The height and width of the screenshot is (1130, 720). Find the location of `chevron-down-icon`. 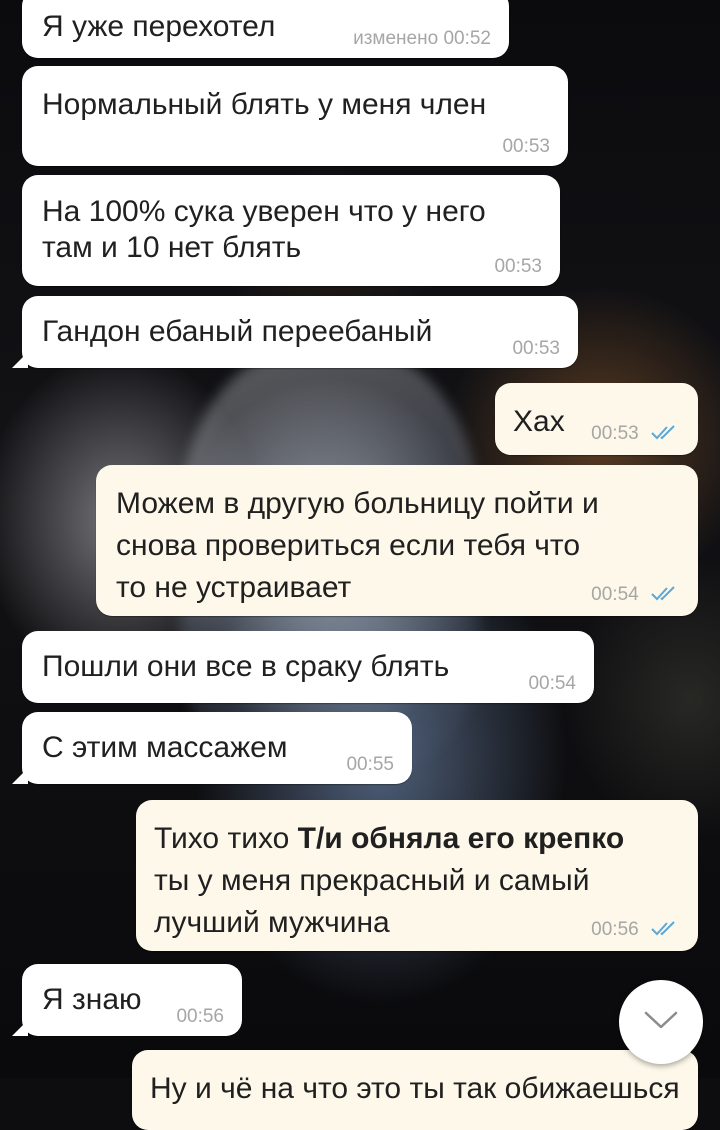

chevron-down-icon is located at coordinates (661, 1022).